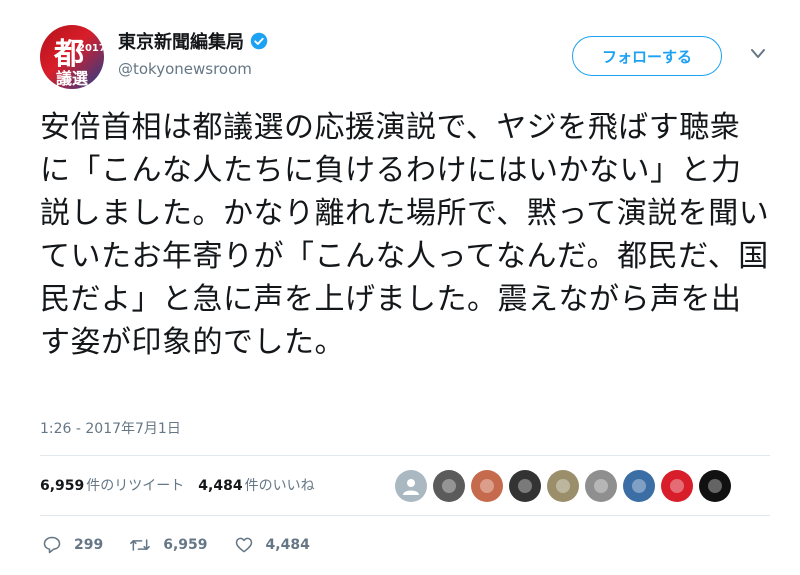 This screenshot has width=800, height=575. I want to click on liker-avatars, so click(566, 486).